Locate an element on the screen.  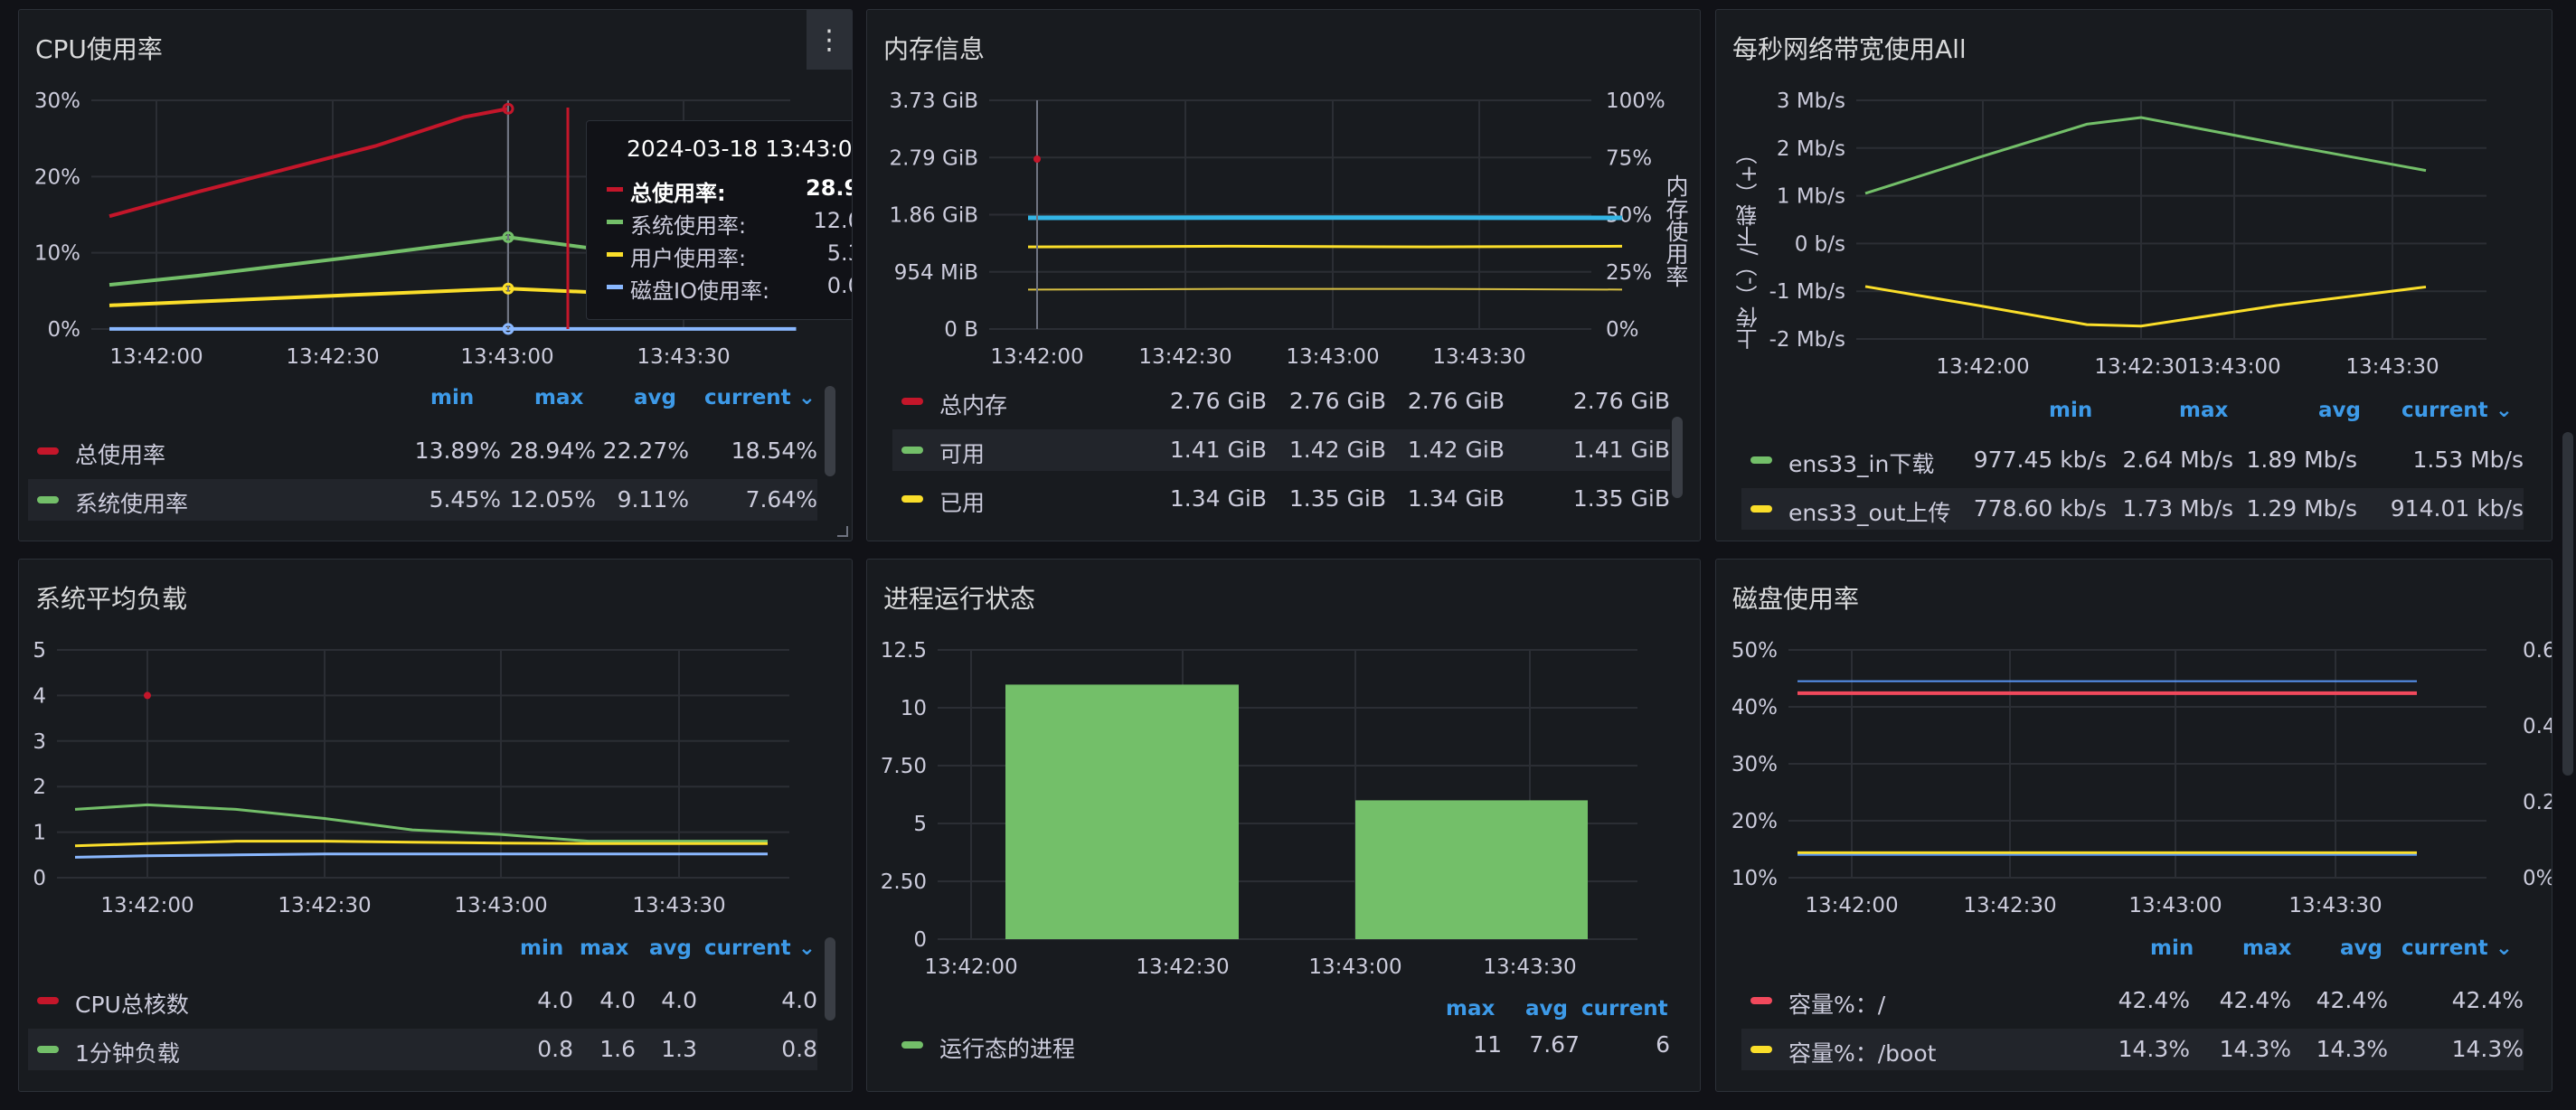
legend-value-current: 7.64% is located at coordinates (781, 499).